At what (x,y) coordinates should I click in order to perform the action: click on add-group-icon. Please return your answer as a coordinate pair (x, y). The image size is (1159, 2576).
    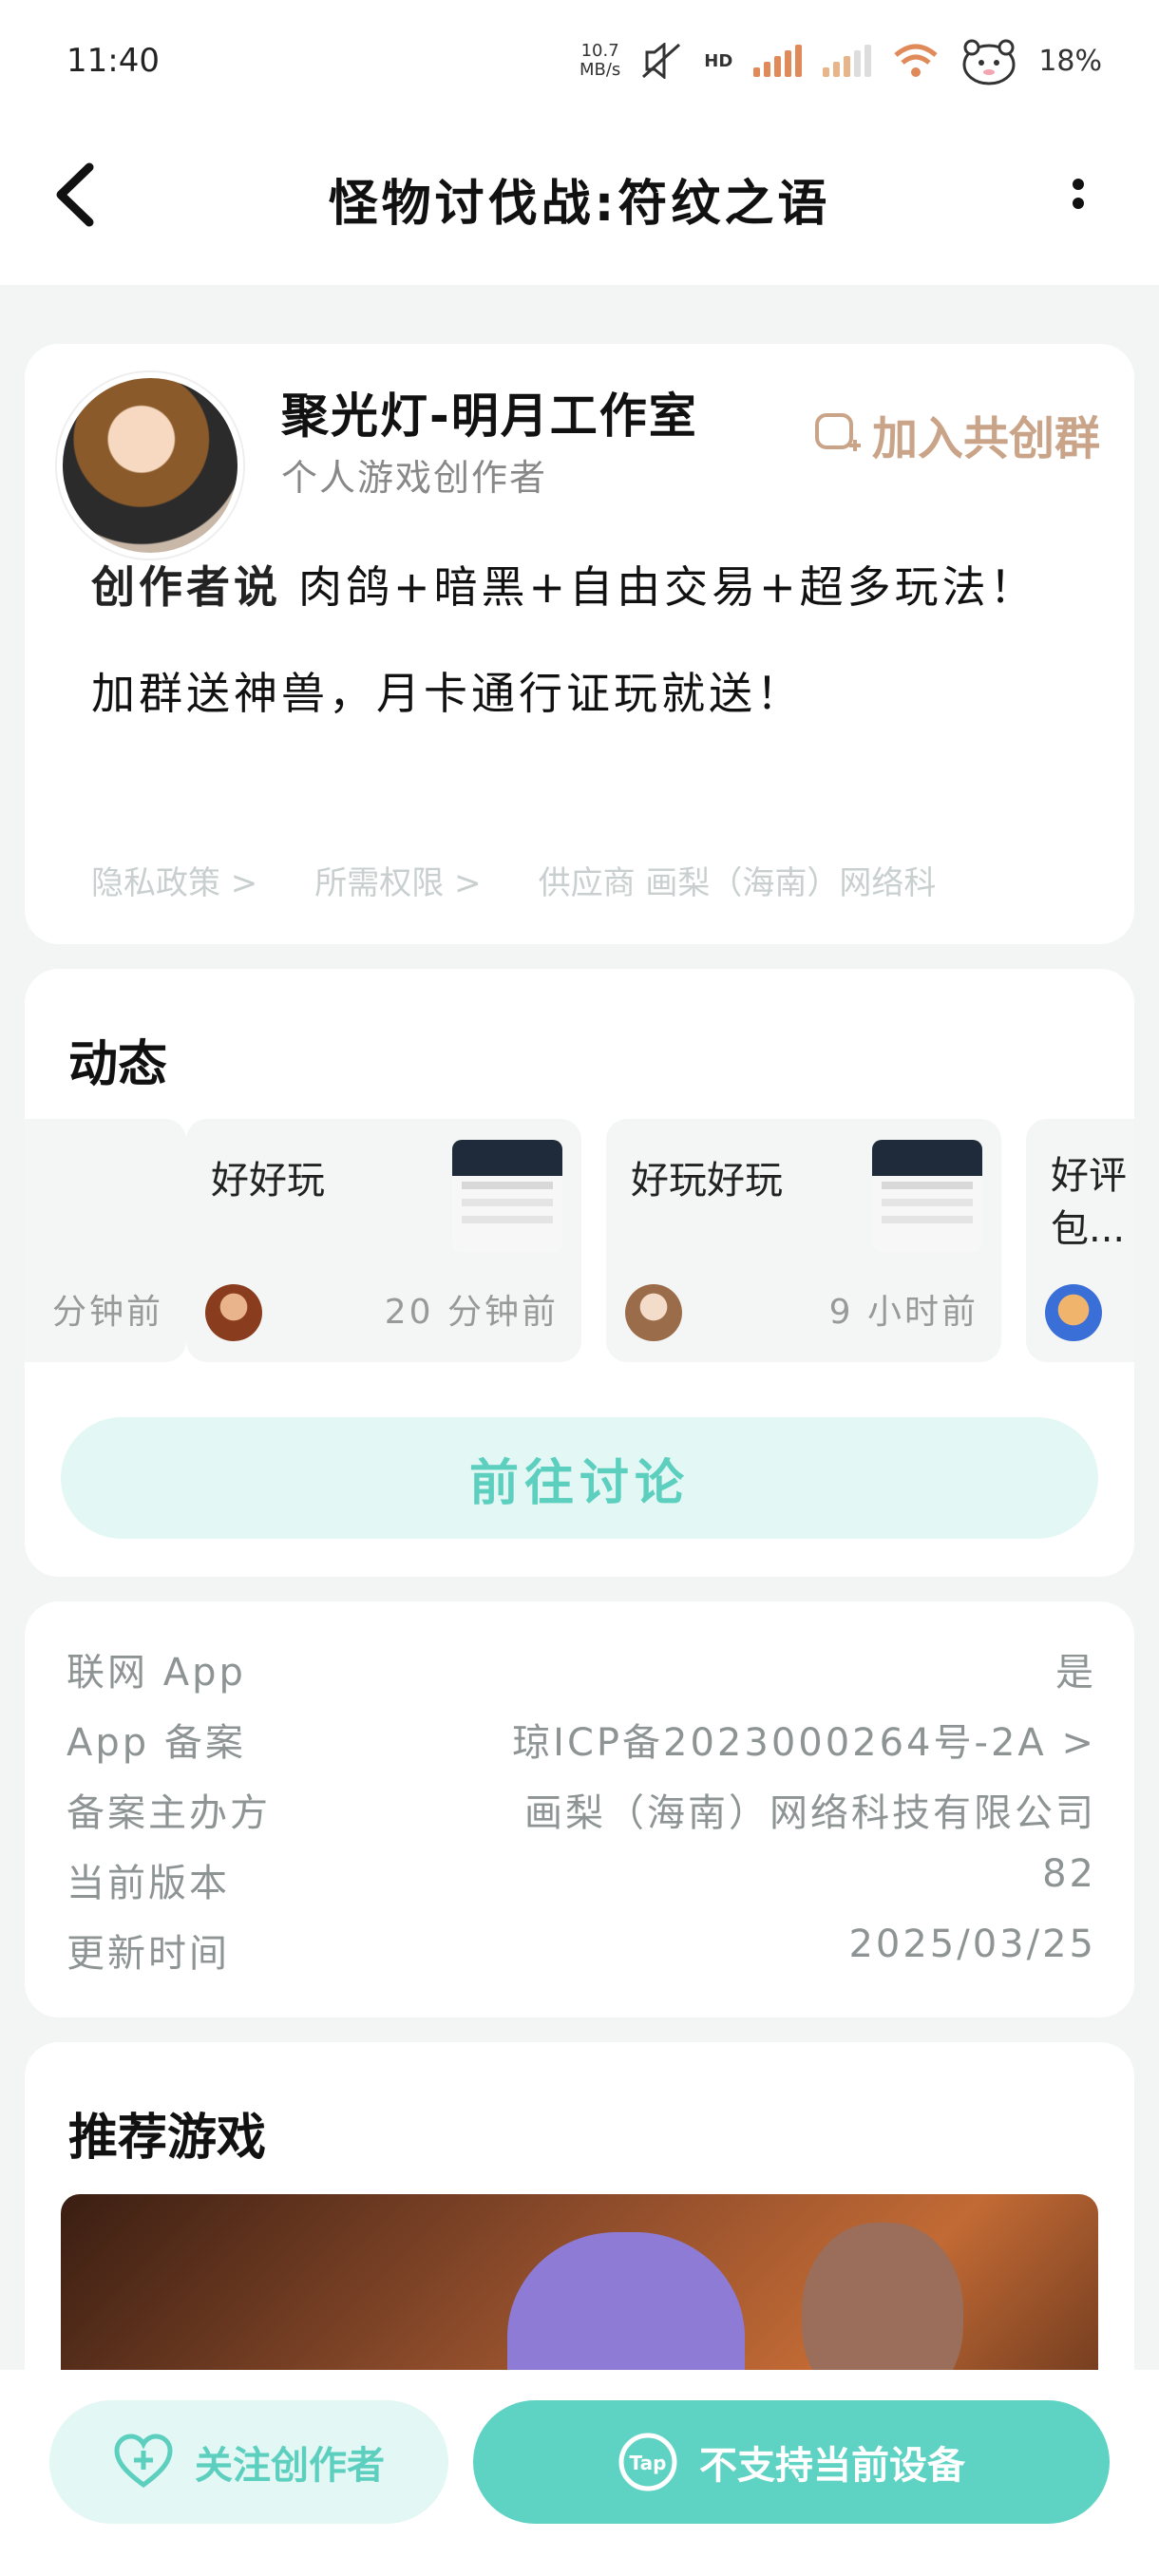
    Looking at the image, I should click on (837, 432).